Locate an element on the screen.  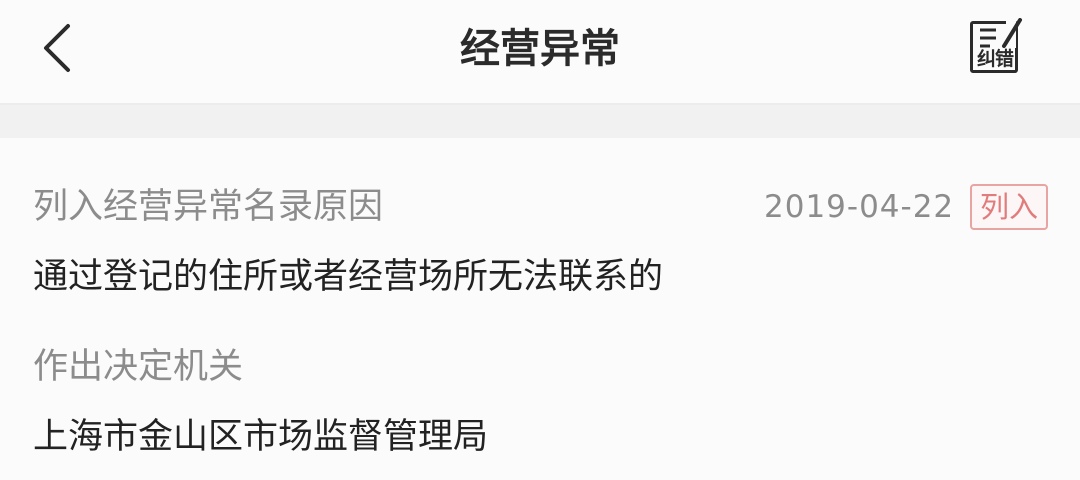
reason-label: 列入经营异常名录原因 is located at coordinates (208, 207).